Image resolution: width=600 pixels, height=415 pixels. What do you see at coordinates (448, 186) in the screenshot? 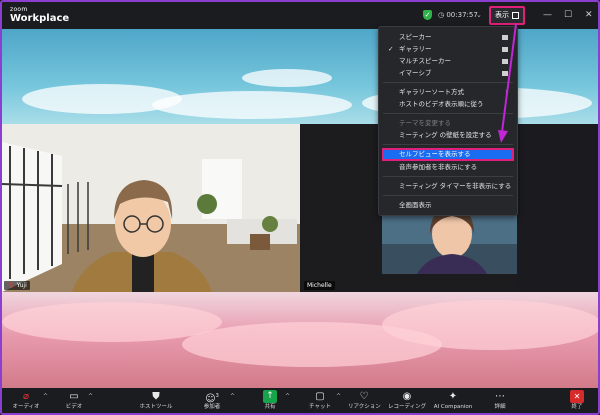
I see `menu-item-hide-timer: ミーティング タイマーを非表示にする` at bounding box center [448, 186].